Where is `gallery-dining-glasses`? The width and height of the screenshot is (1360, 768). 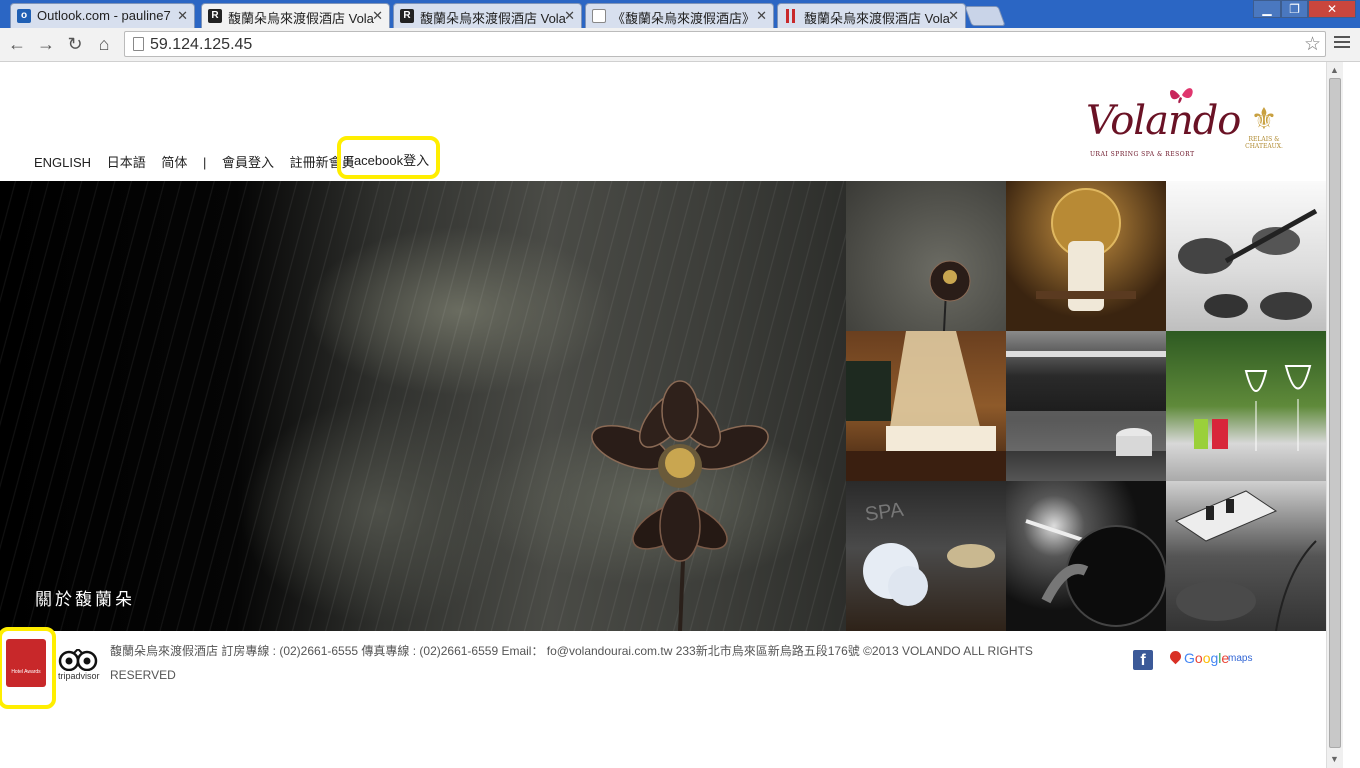 gallery-dining-glasses is located at coordinates (1246, 406).